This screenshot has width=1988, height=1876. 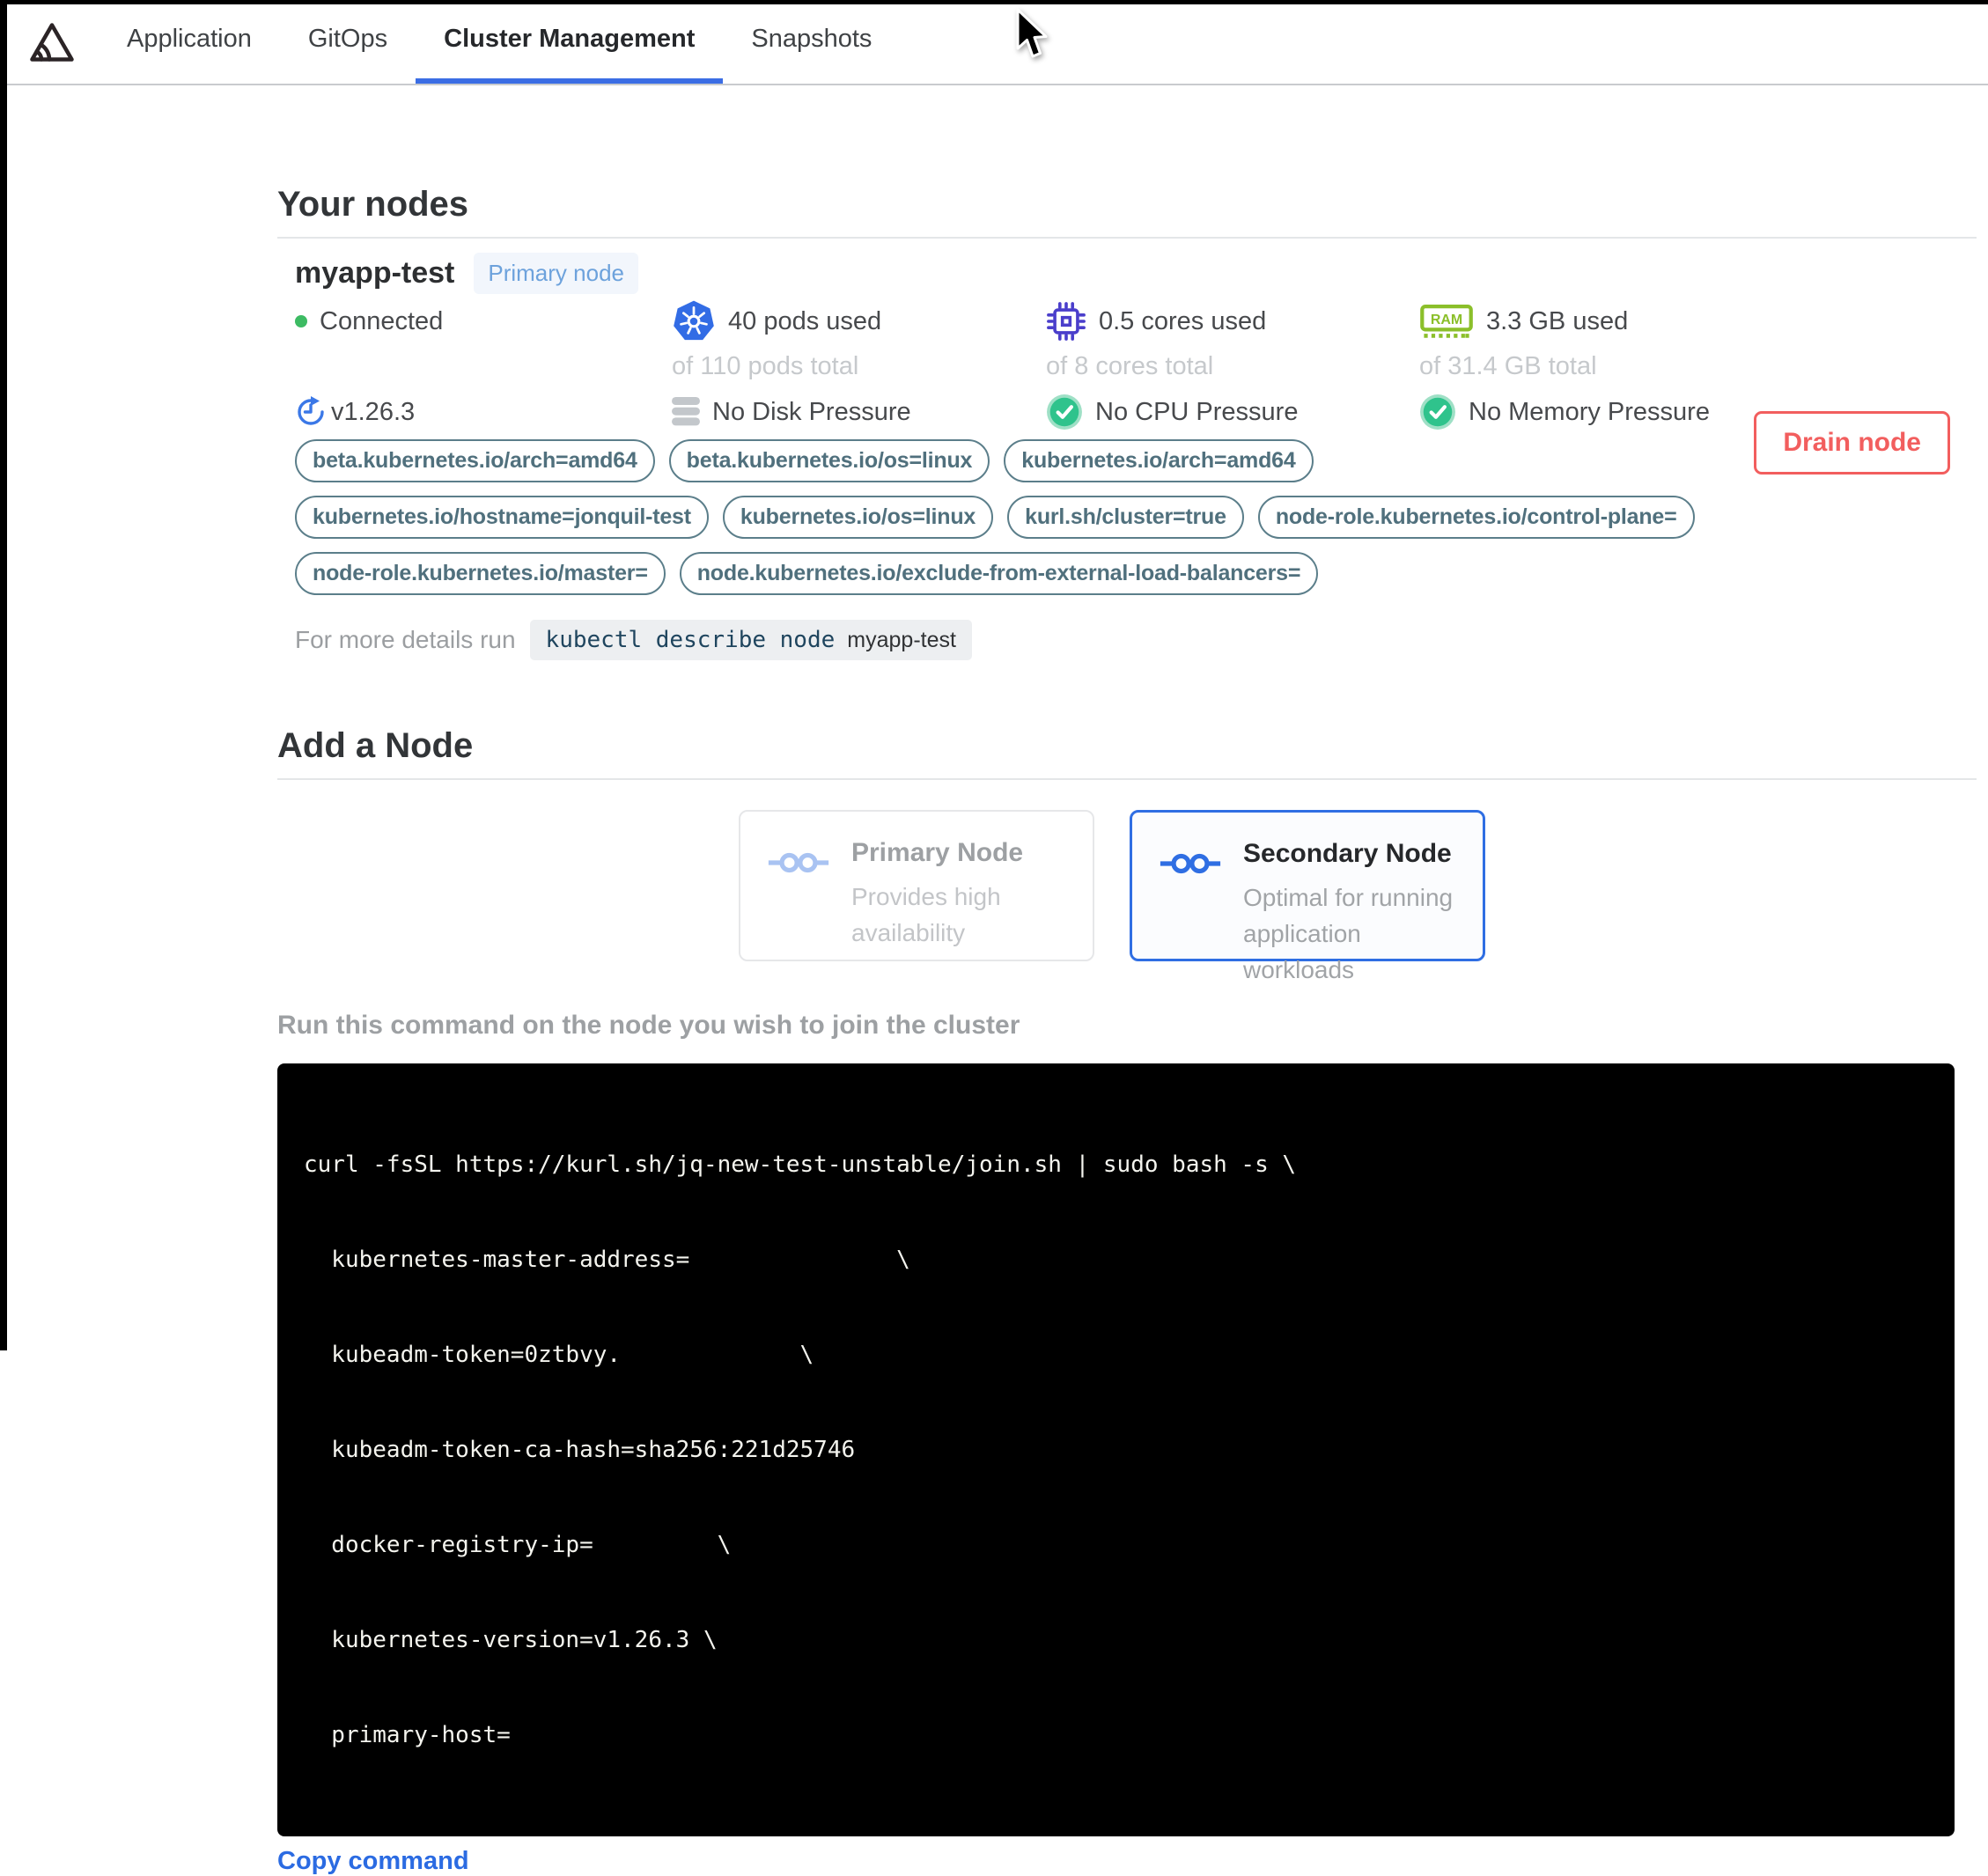 What do you see at coordinates (580, 1450) in the screenshot?
I see `command-line: kubeadm-token-ca-hash=sha256:221d25746` at bounding box center [580, 1450].